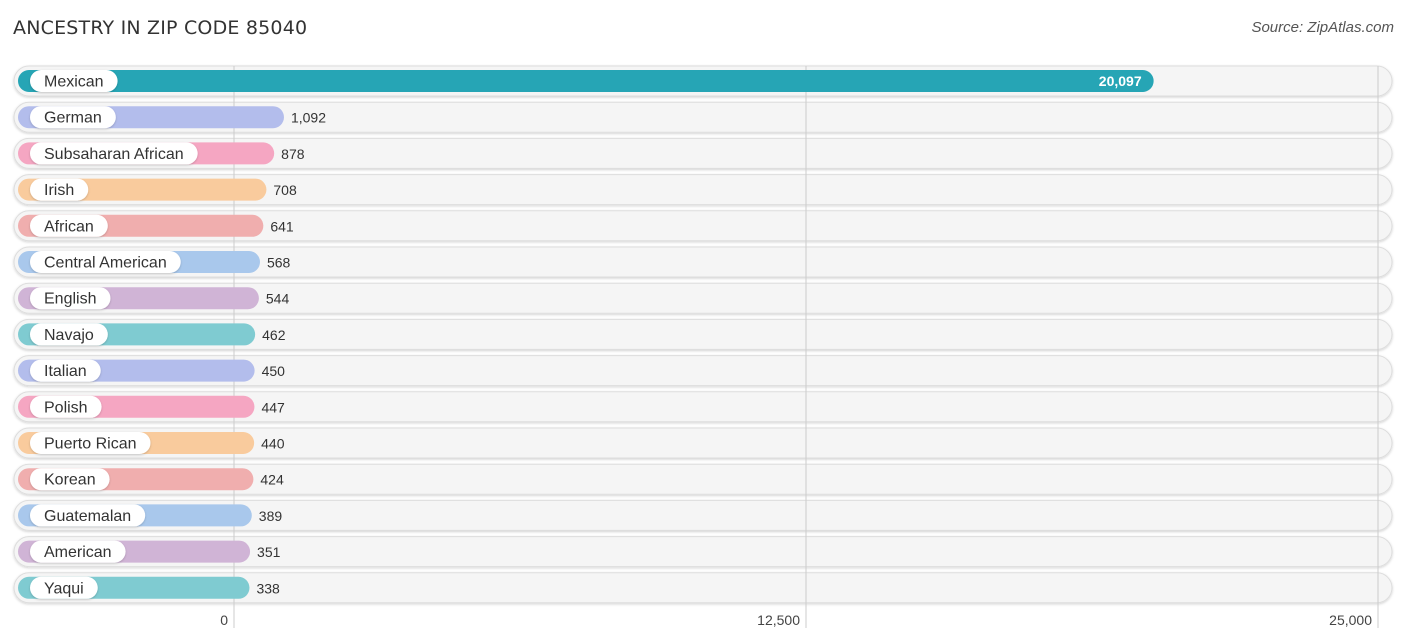  Describe the element at coordinates (87, 516) in the screenshot. I see `category-label: Guatemalan` at that location.